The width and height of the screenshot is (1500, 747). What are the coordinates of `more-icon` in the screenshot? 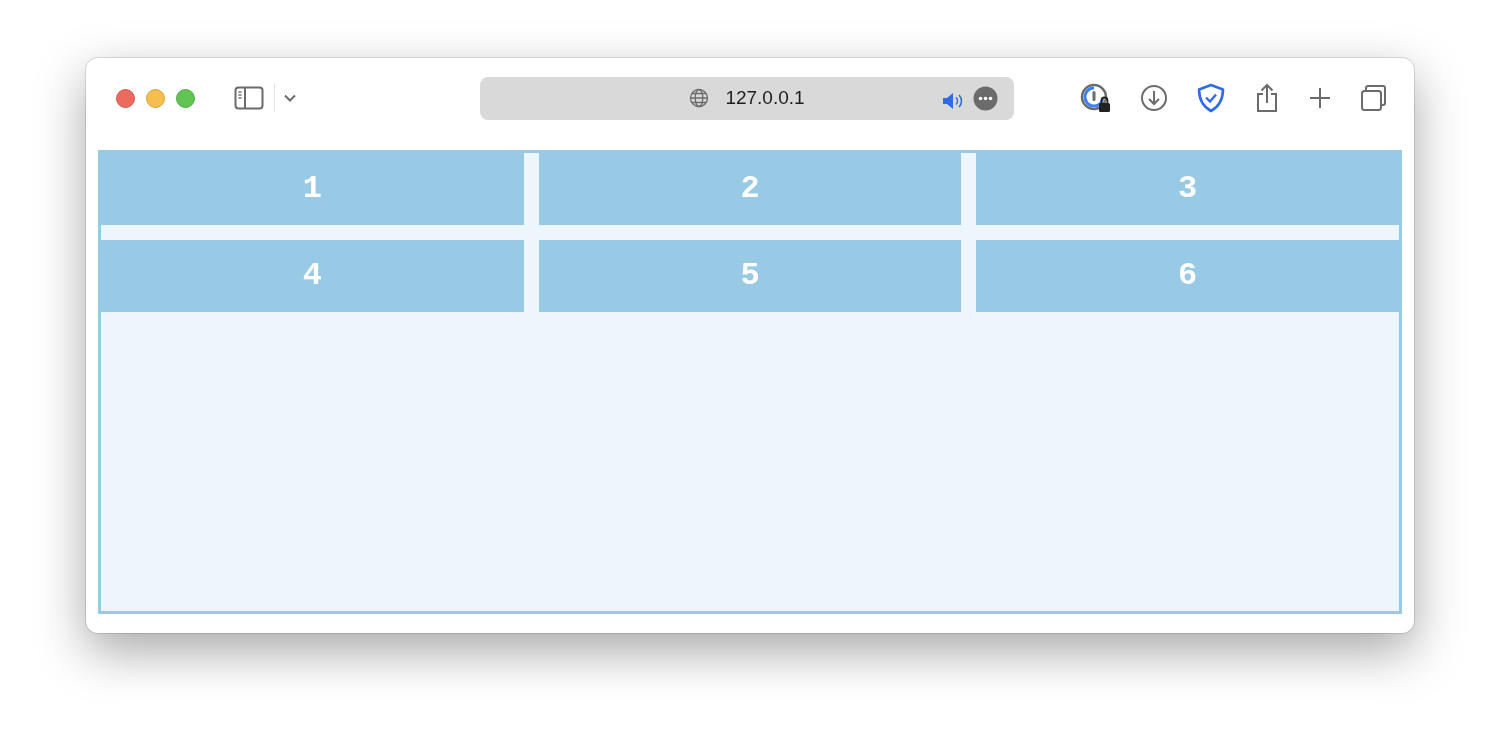 It's located at (985, 98).